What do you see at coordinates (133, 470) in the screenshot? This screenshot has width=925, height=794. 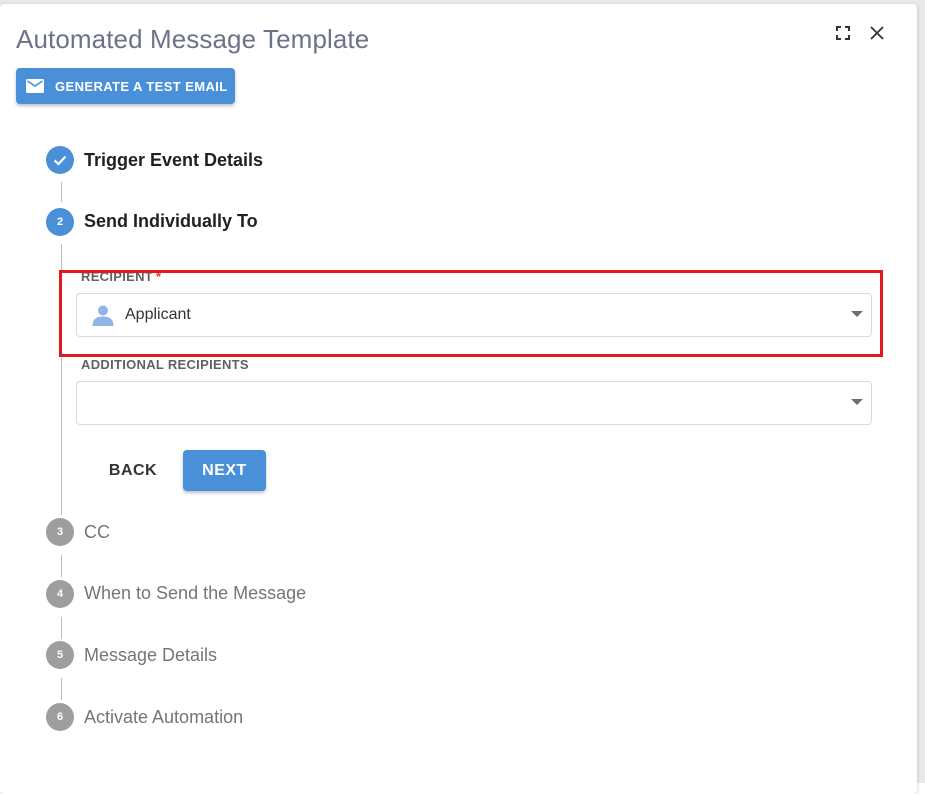 I see `back-button: BACK` at bounding box center [133, 470].